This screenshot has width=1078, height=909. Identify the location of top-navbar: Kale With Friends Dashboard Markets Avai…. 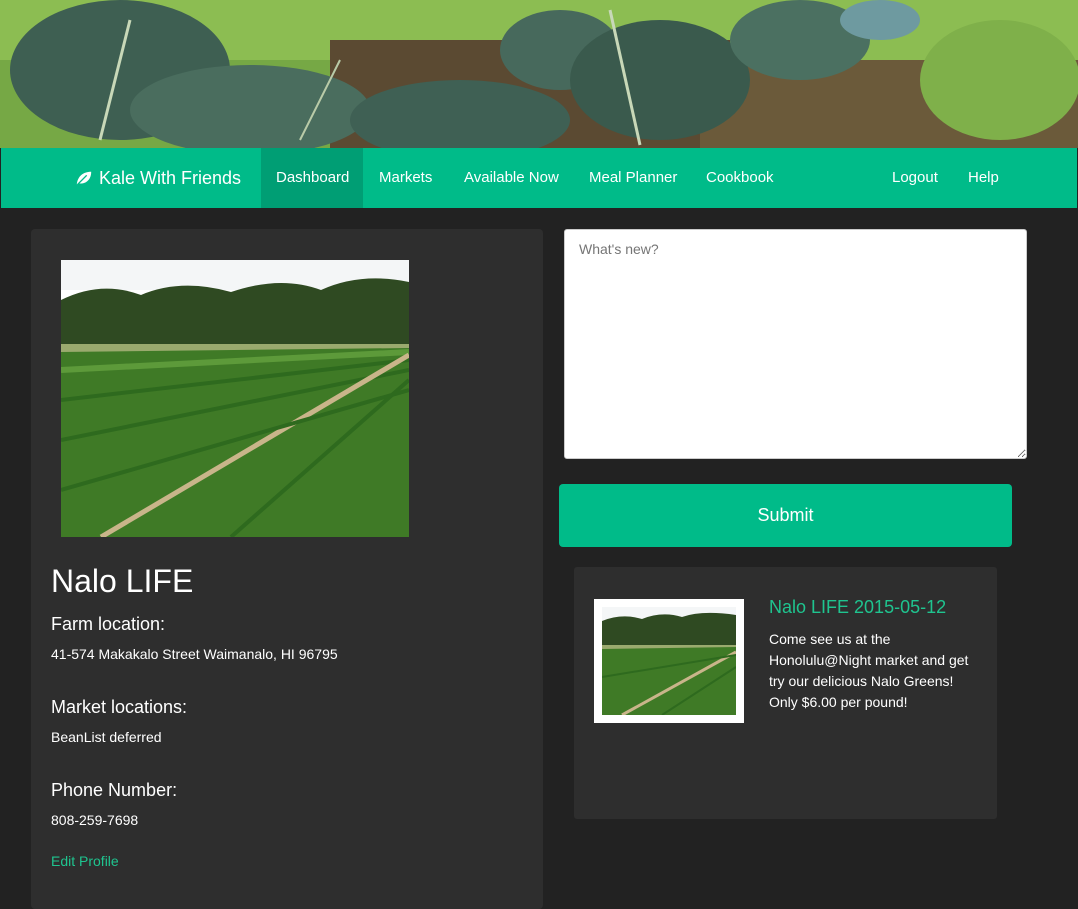
(539, 178).